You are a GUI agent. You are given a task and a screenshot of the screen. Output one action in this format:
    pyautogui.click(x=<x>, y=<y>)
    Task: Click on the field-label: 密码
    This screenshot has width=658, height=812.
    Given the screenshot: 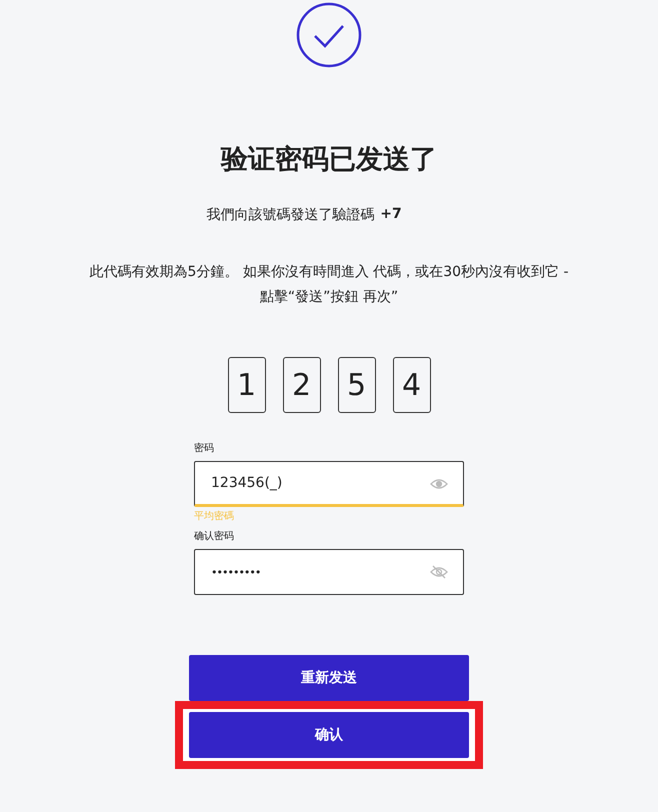 What is the action you would take?
    pyautogui.click(x=204, y=448)
    